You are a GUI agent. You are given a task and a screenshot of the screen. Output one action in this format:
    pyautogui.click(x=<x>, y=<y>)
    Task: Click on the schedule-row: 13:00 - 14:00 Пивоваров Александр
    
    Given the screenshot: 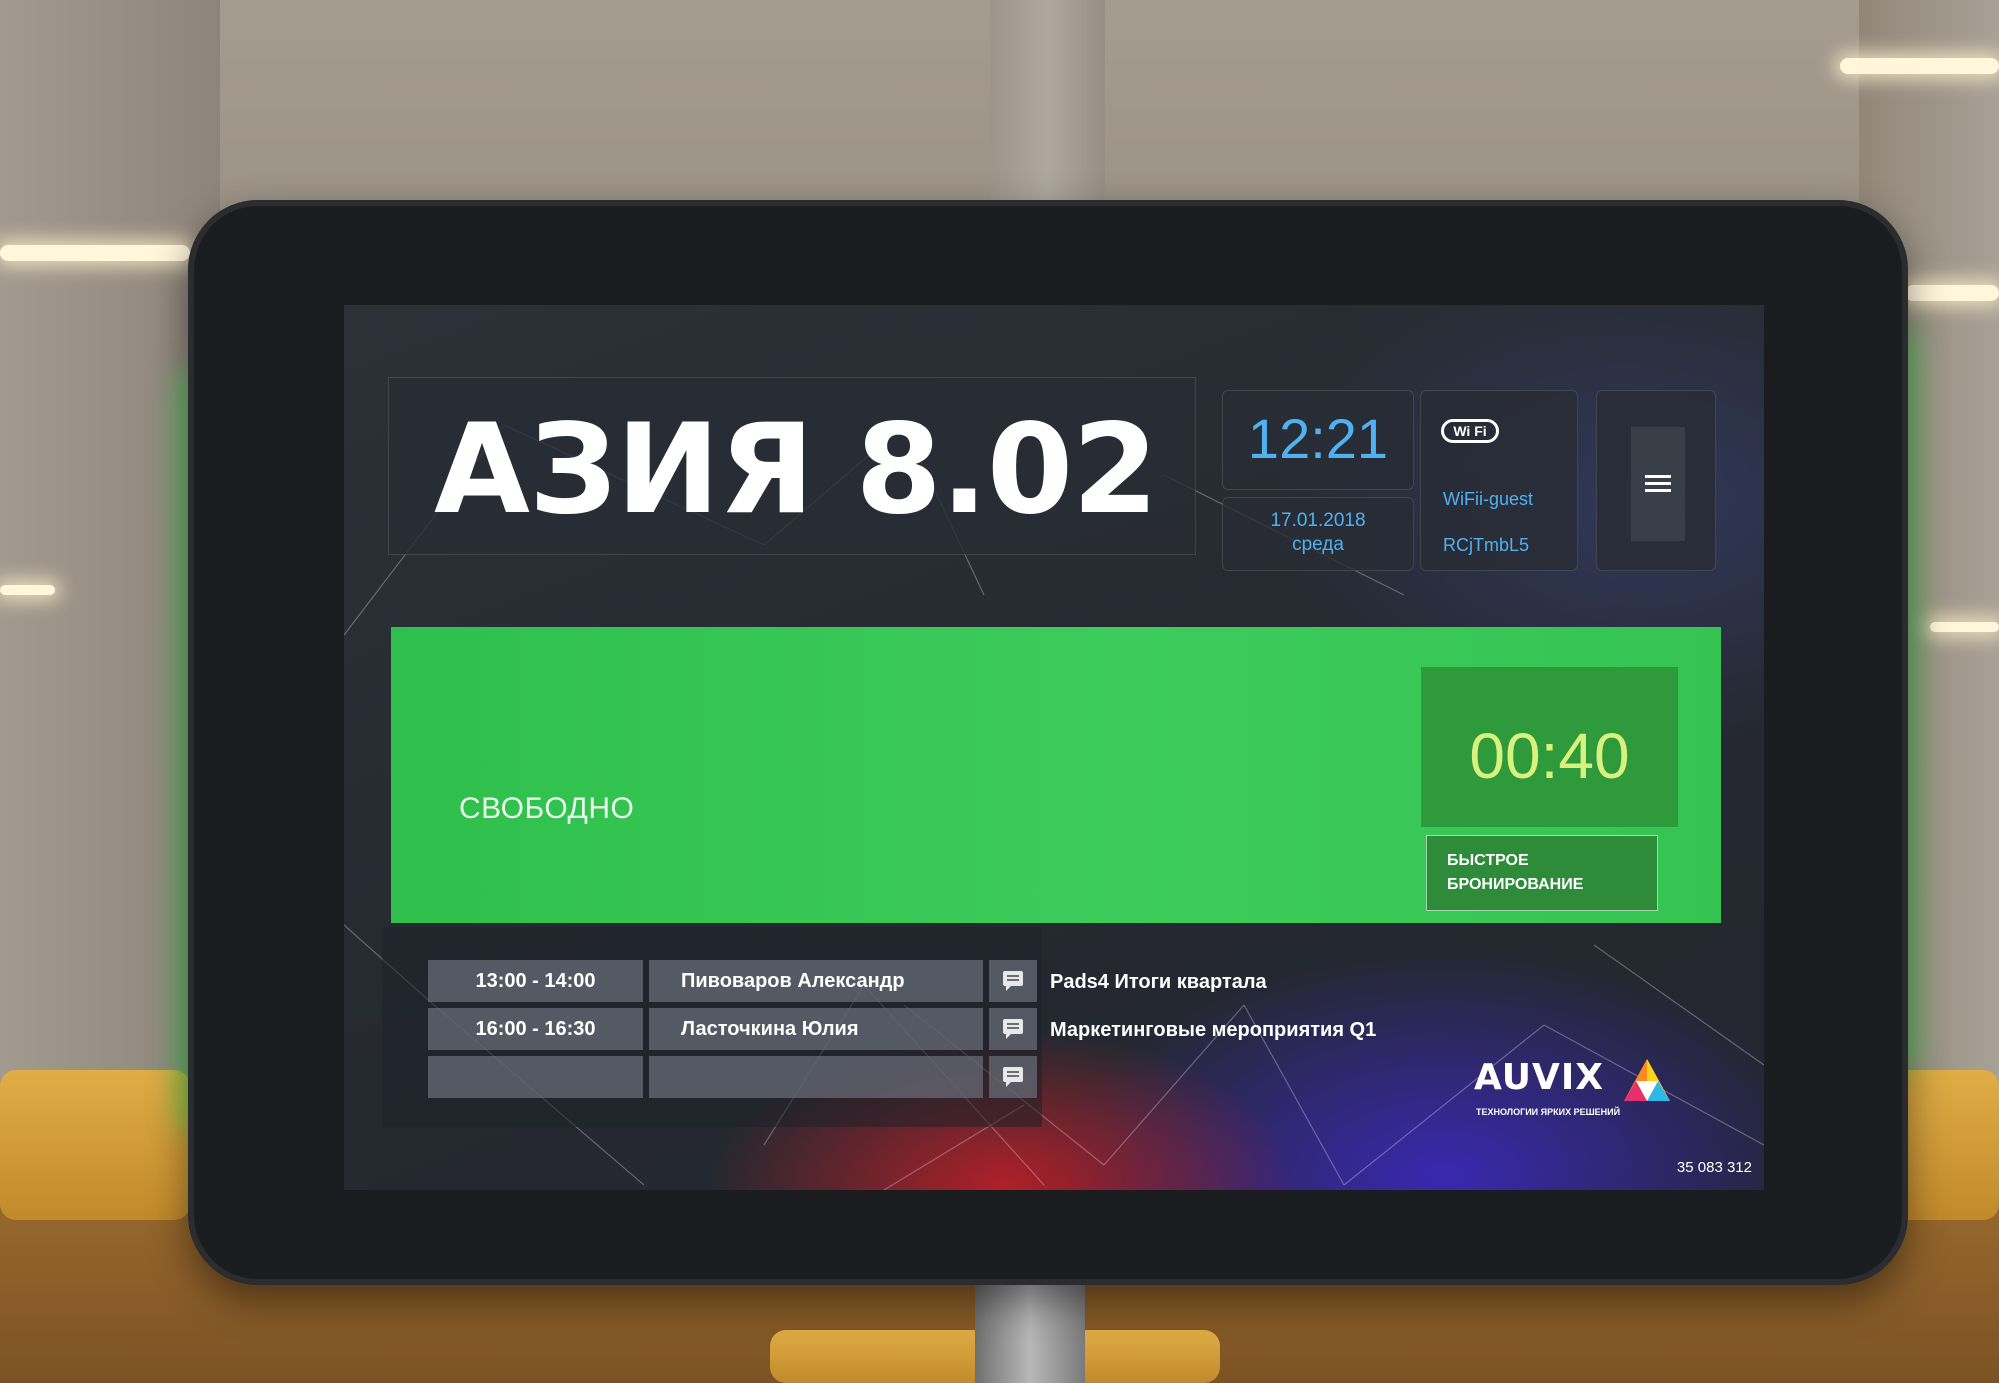 What is the action you would take?
    pyautogui.click(x=732, y=981)
    